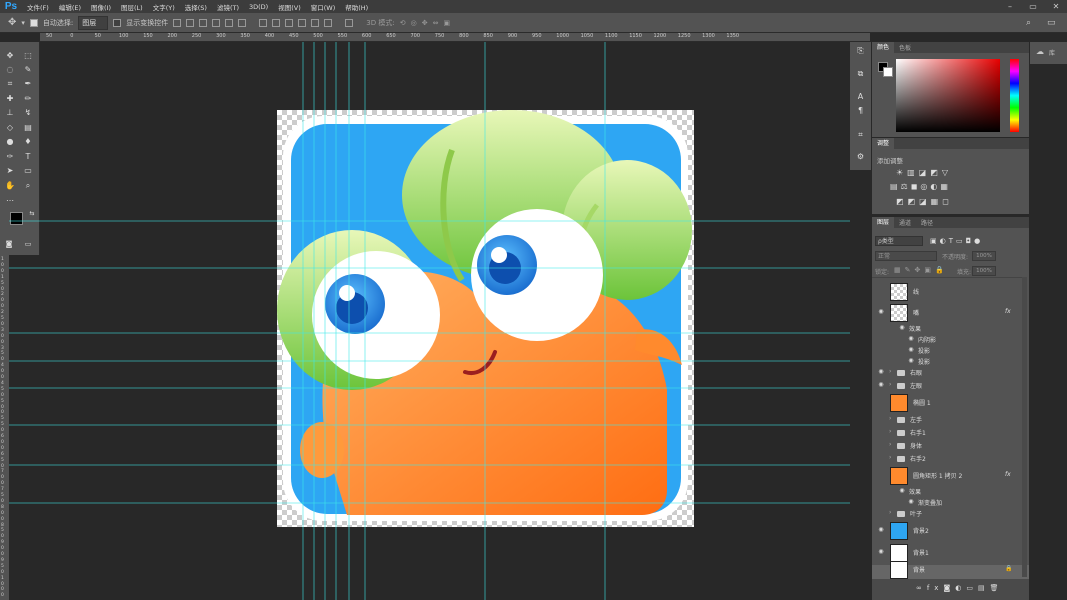 The height and width of the screenshot is (600, 1067). Describe the element at coordinates (906, 256) in the screenshot. I see `blend-mode-dropdown: 正常` at that location.